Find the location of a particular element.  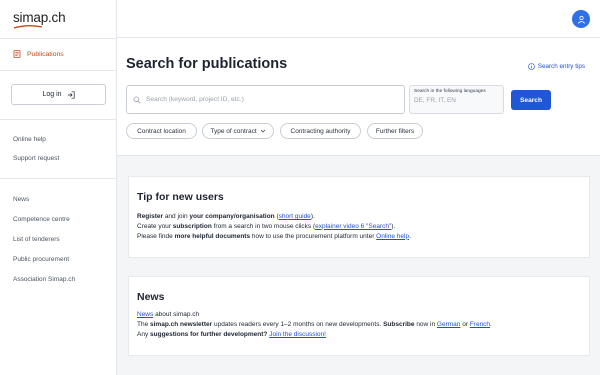

text: about simap.ch is located at coordinates (176, 314).